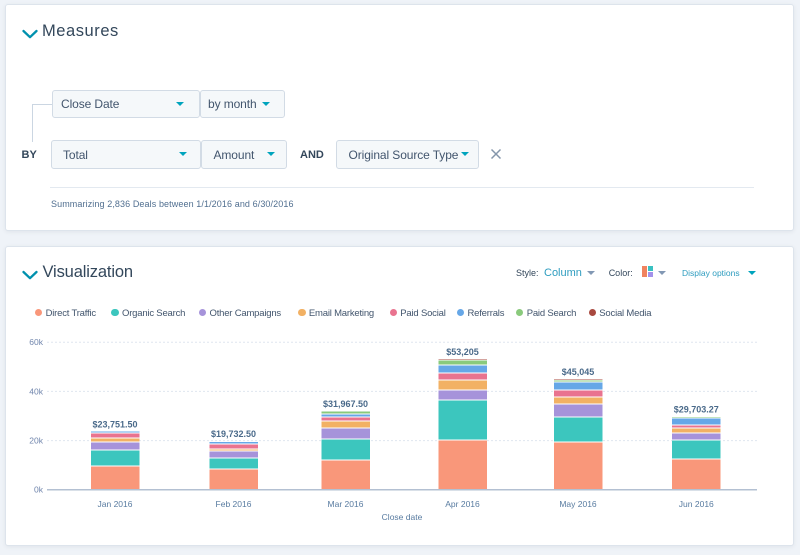 The height and width of the screenshot is (555, 800). I want to click on svg-text: $31,967.50, so click(345, 404).